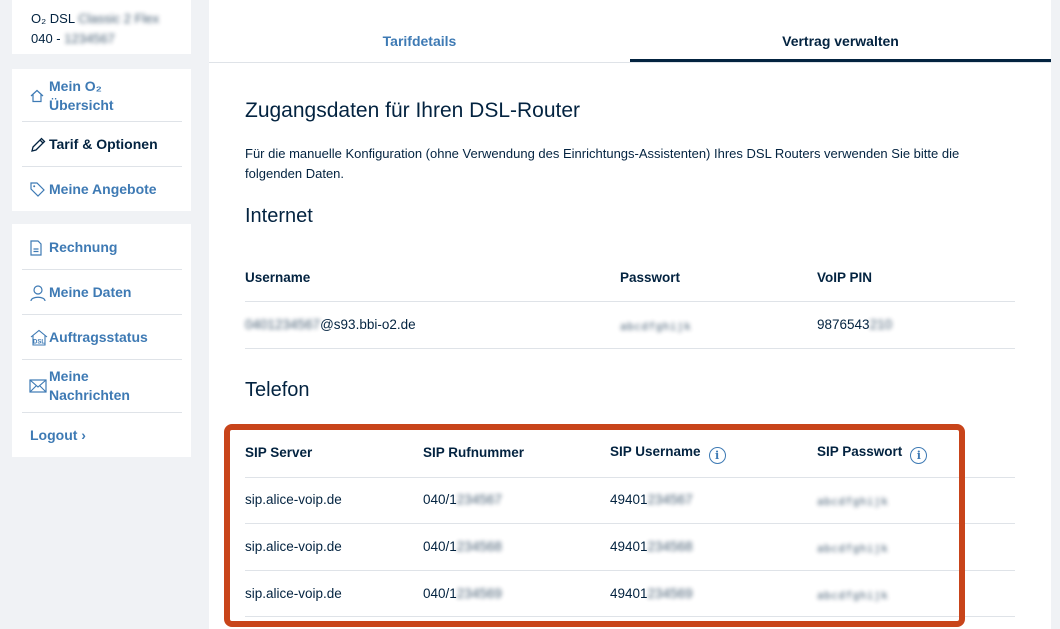 Image resolution: width=1060 pixels, height=629 pixels. I want to click on tab-tarifdetails: Tarifdetails, so click(419, 31).